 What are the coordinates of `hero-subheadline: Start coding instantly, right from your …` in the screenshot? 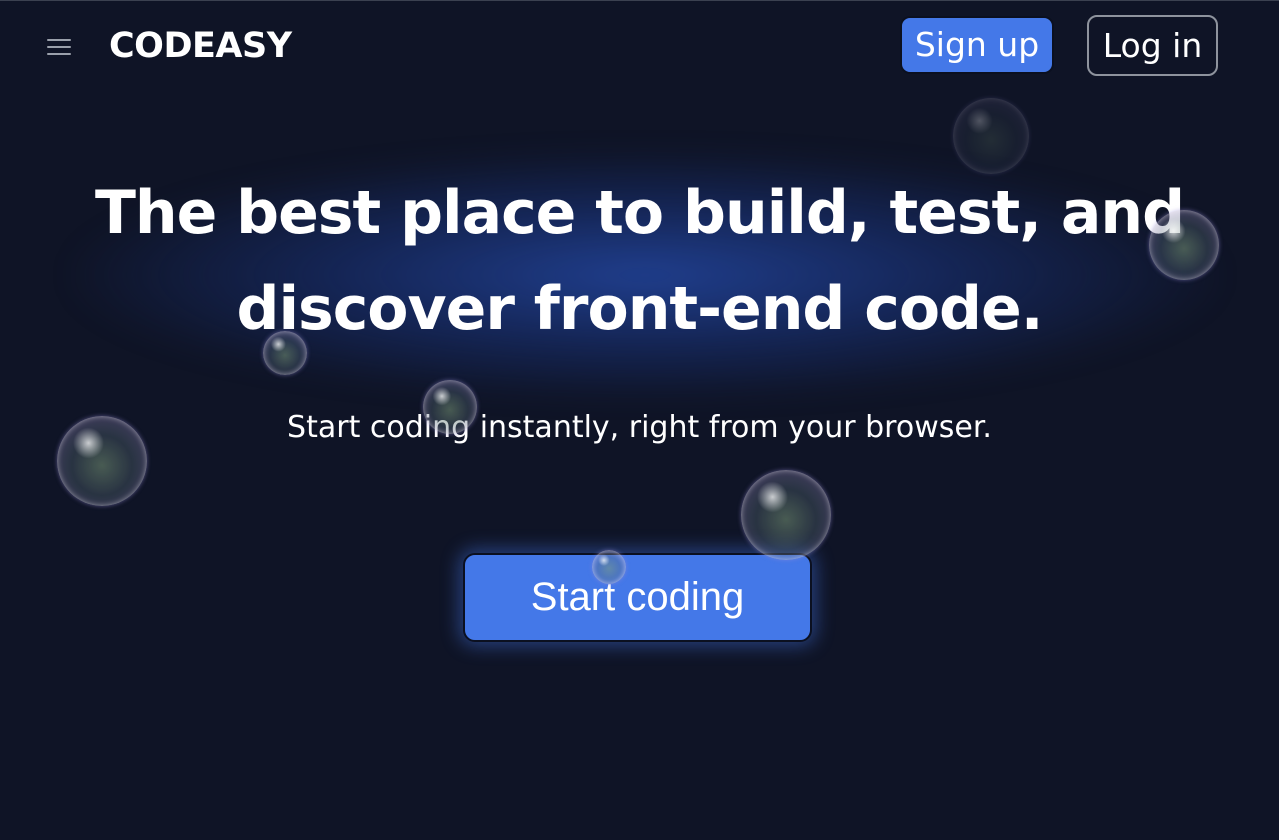 It's located at (639, 427).